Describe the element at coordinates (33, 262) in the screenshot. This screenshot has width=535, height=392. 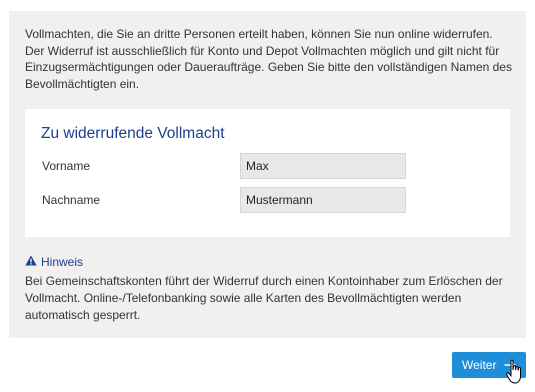
I see `warning-icon` at that location.